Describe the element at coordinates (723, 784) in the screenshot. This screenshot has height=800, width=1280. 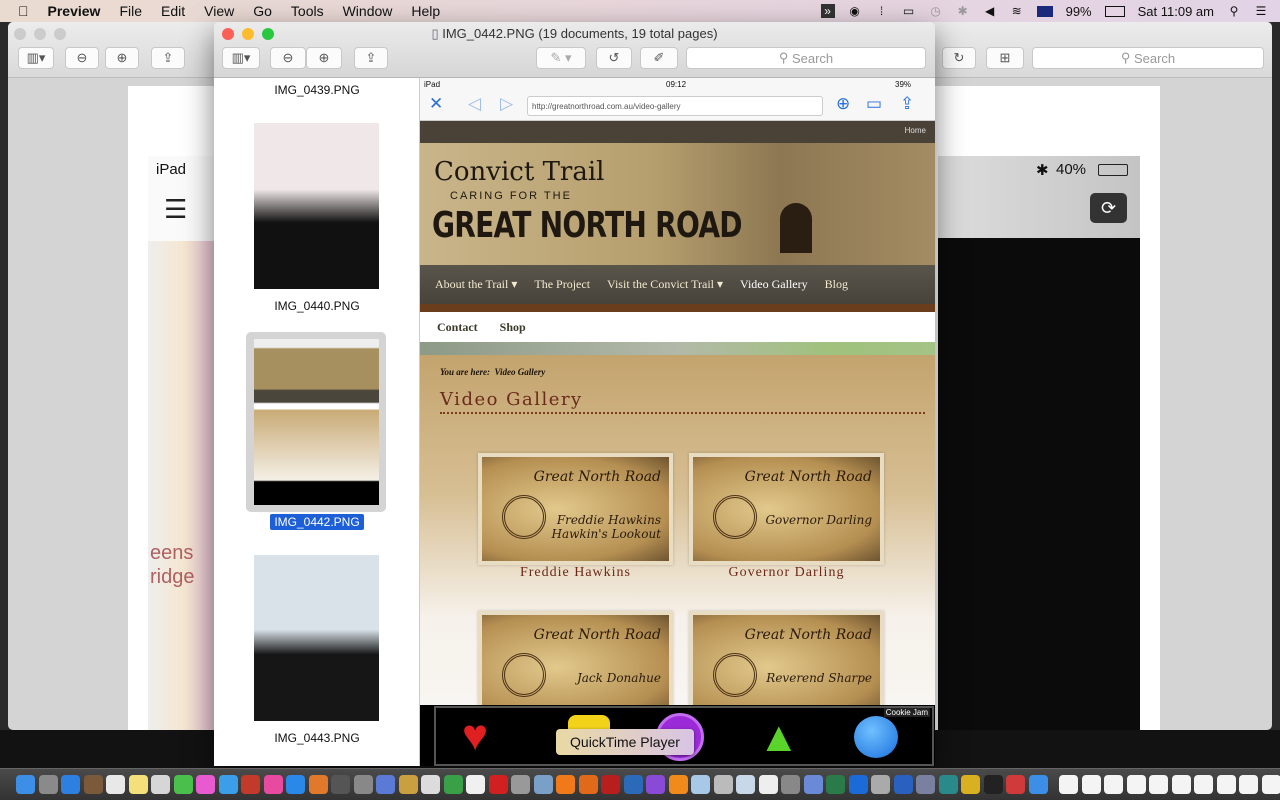
I see `dock-preview-file-icon` at that location.